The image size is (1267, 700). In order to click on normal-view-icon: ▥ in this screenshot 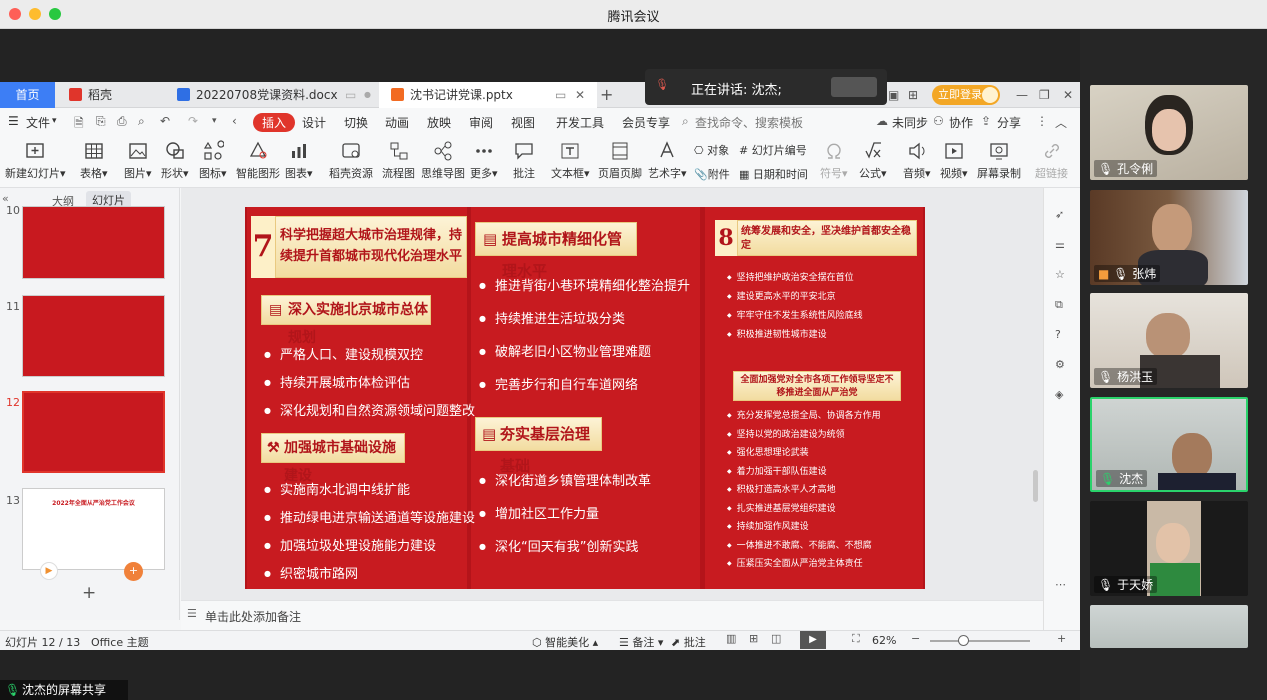, I will do `click(731, 638)`.